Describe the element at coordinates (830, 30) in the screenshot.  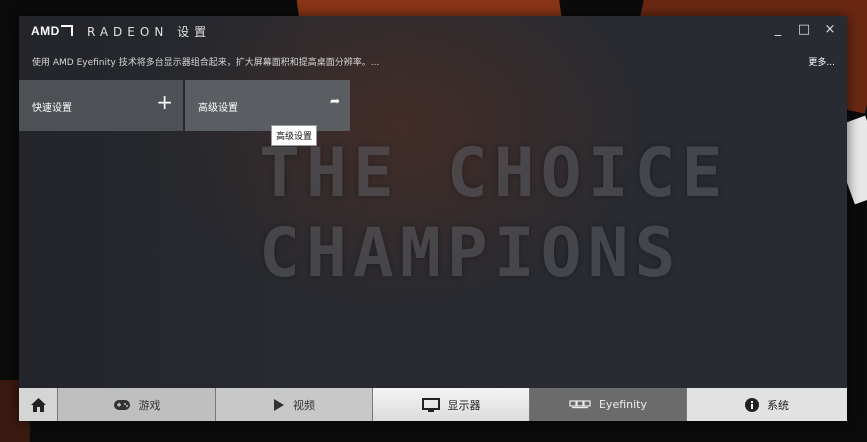
I see `close-button: ×` at that location.